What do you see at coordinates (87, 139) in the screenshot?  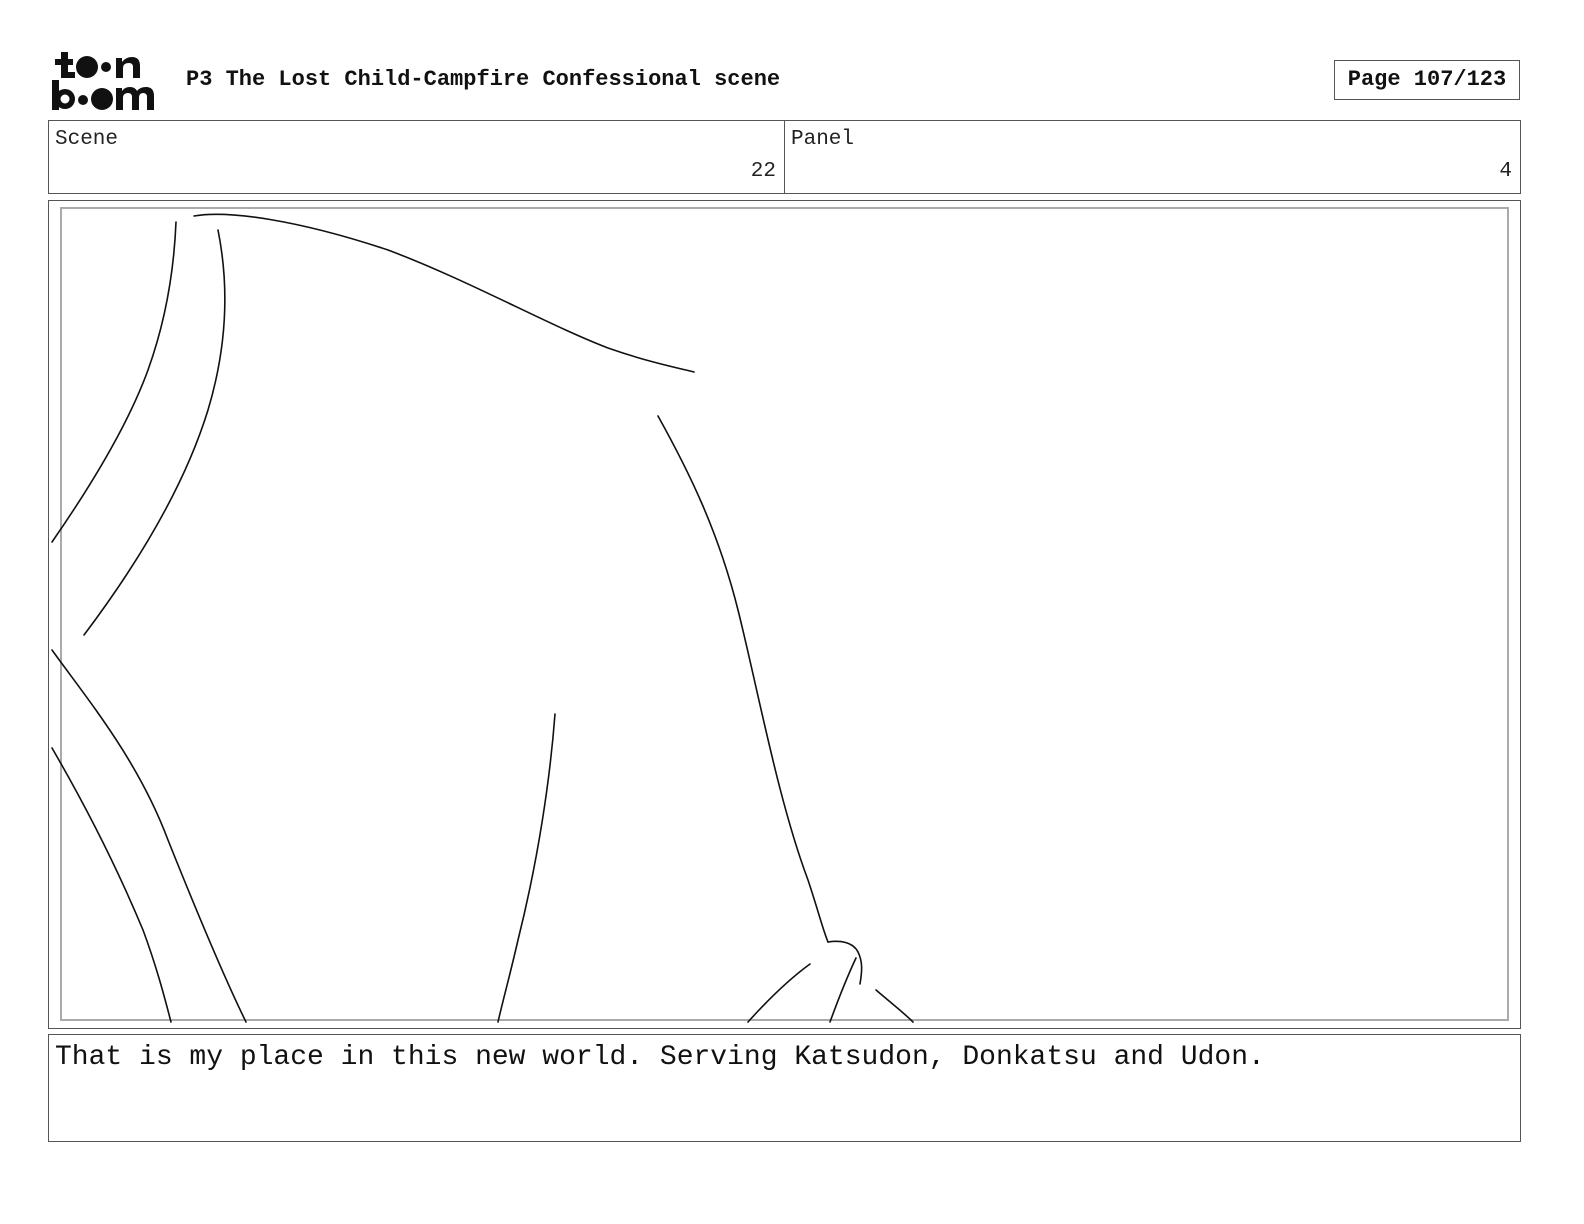 I see `scene-label: Scene` at bounding box center [87, 139].